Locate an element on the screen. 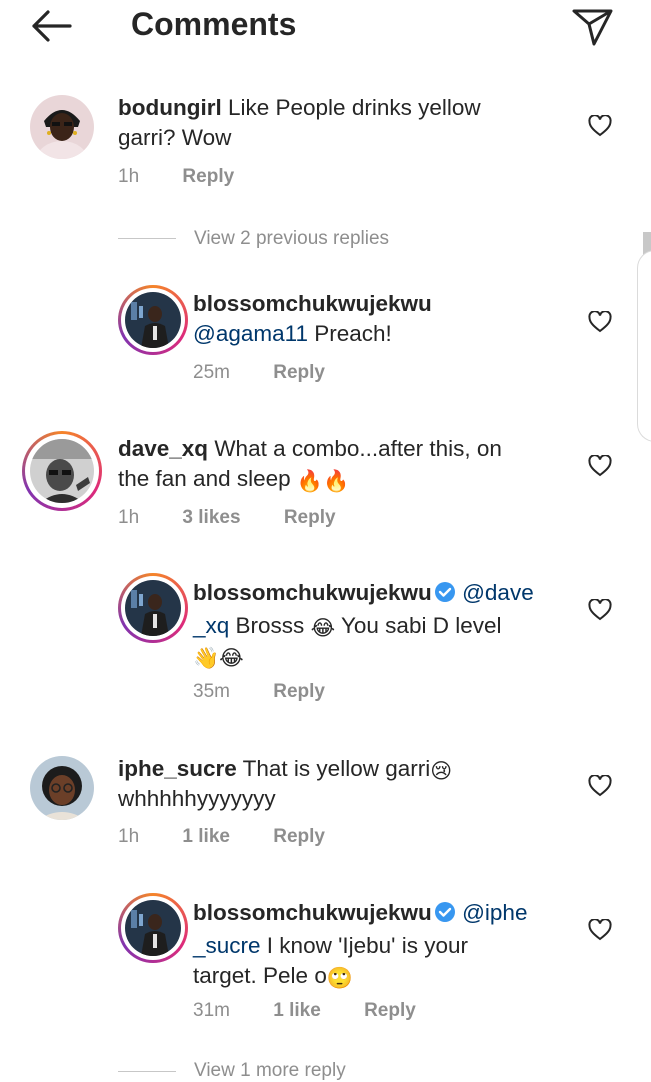 Image resolution: width=651 pixels, height=1082 pixels. likes-count: 3 likes is located at coordinates (211, 517).